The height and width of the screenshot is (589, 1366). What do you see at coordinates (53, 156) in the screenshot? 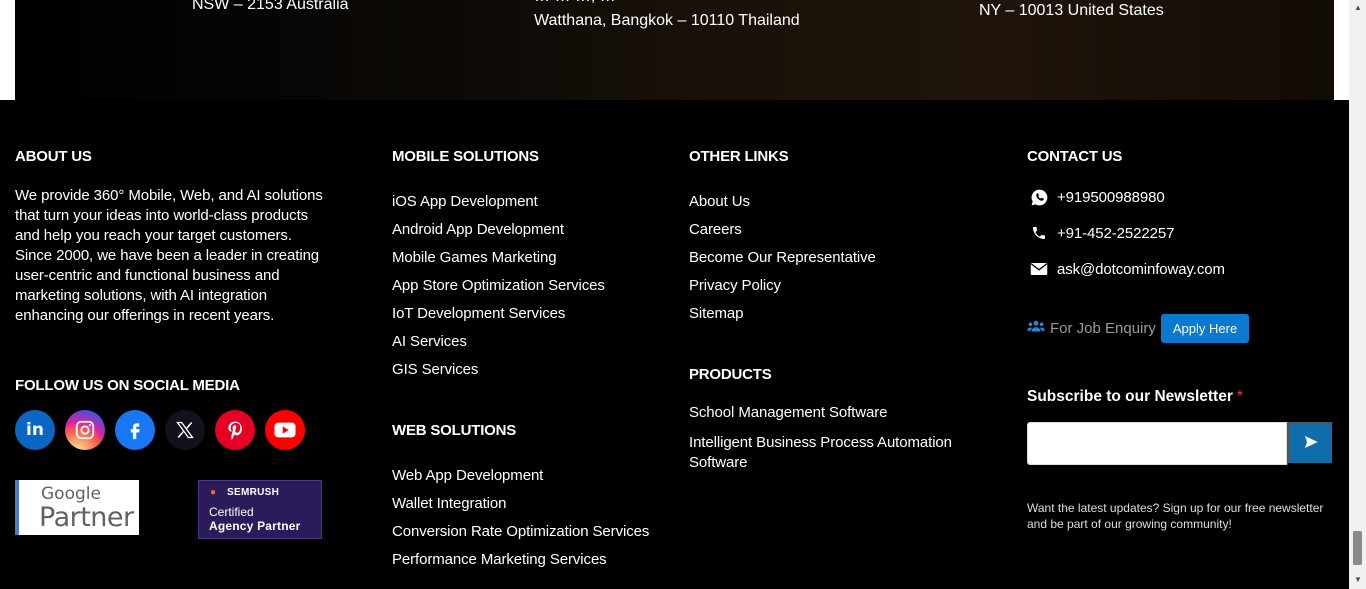
I see `about-us-heading: ABOUT US` at bounding box center [53, 156].